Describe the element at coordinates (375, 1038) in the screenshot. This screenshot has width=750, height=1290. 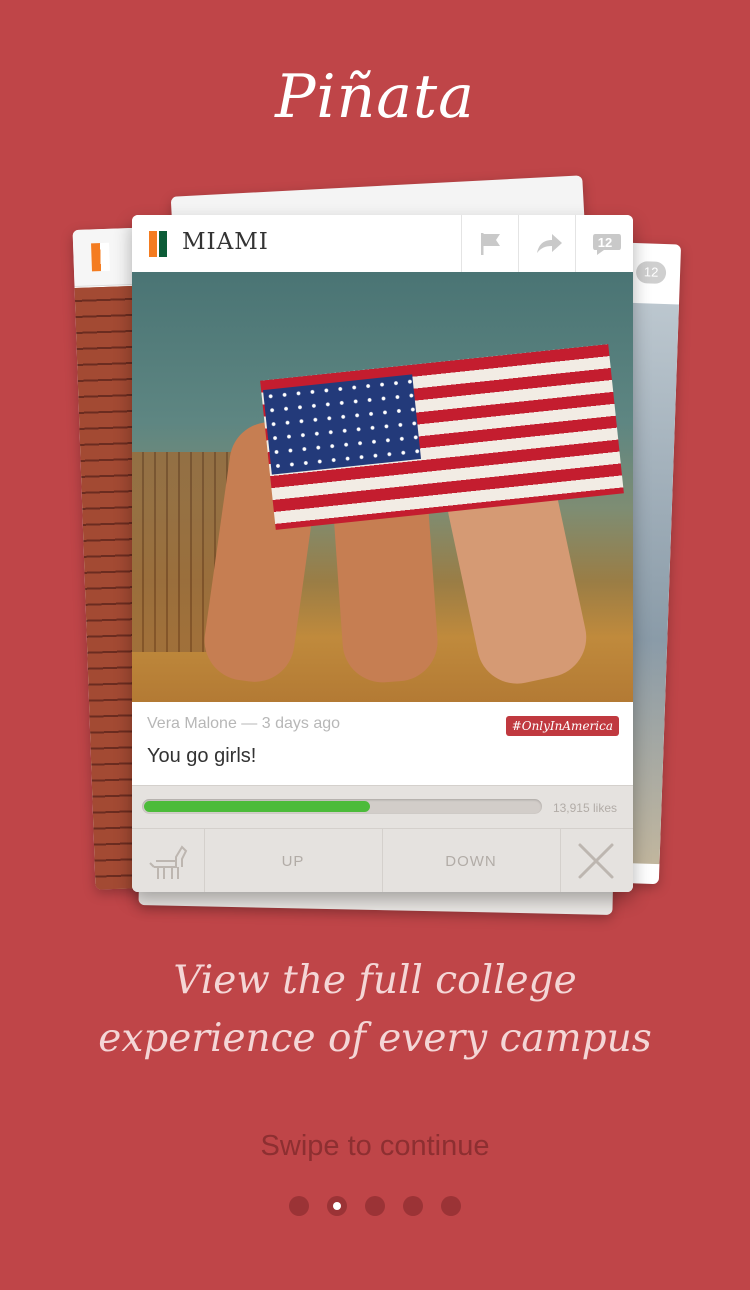
I see `tagline-line-2: experience of every campus` at that location.